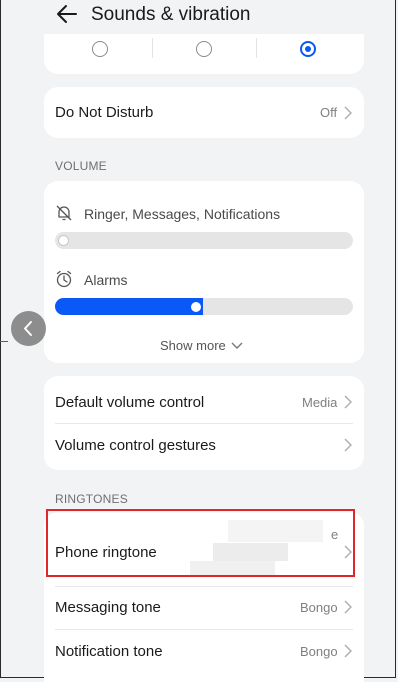  Describe the element at coordinates (129, 402) in the screenshot. I see `default-volume-label: Default volume control` at that location.